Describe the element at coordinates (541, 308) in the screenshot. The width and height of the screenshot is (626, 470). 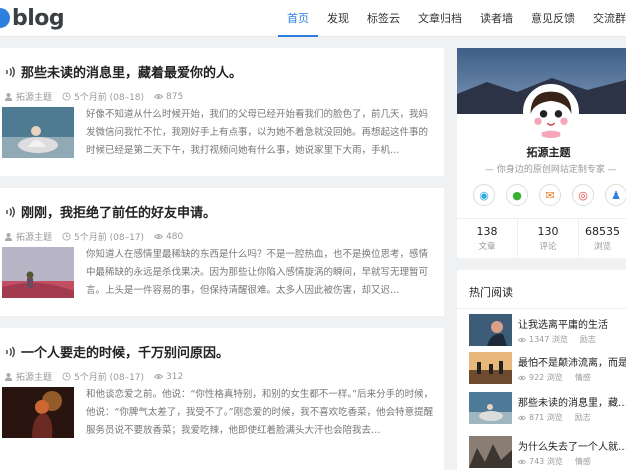
I see `divider` at that location.